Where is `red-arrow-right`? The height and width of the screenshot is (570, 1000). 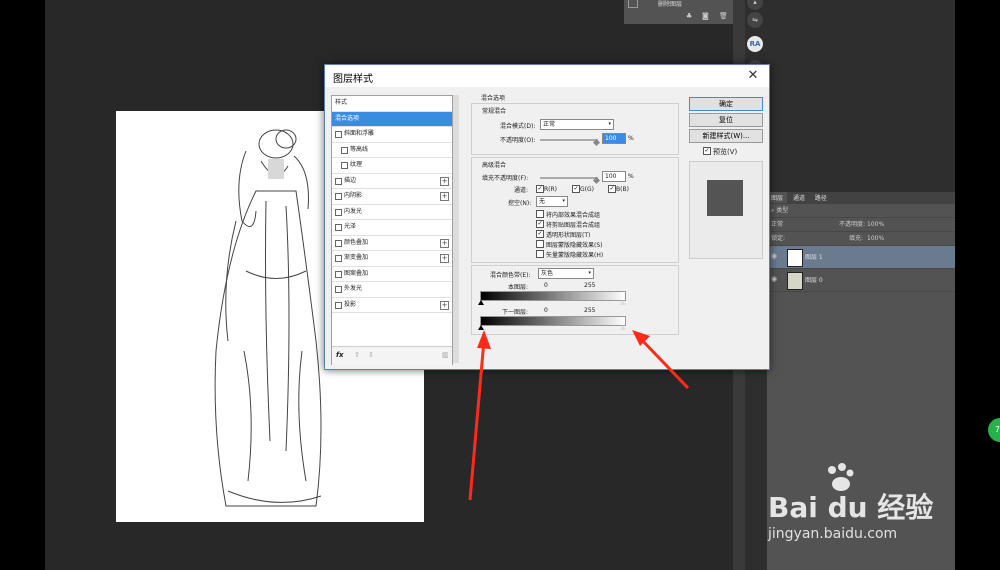 red-arrow-right is located at coordinates (661, 360).